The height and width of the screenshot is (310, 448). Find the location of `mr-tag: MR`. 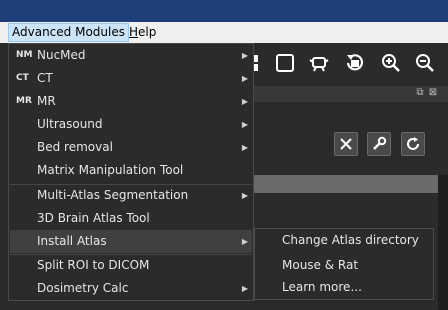

mr-tag: MR is located at coordinates (24, 101).